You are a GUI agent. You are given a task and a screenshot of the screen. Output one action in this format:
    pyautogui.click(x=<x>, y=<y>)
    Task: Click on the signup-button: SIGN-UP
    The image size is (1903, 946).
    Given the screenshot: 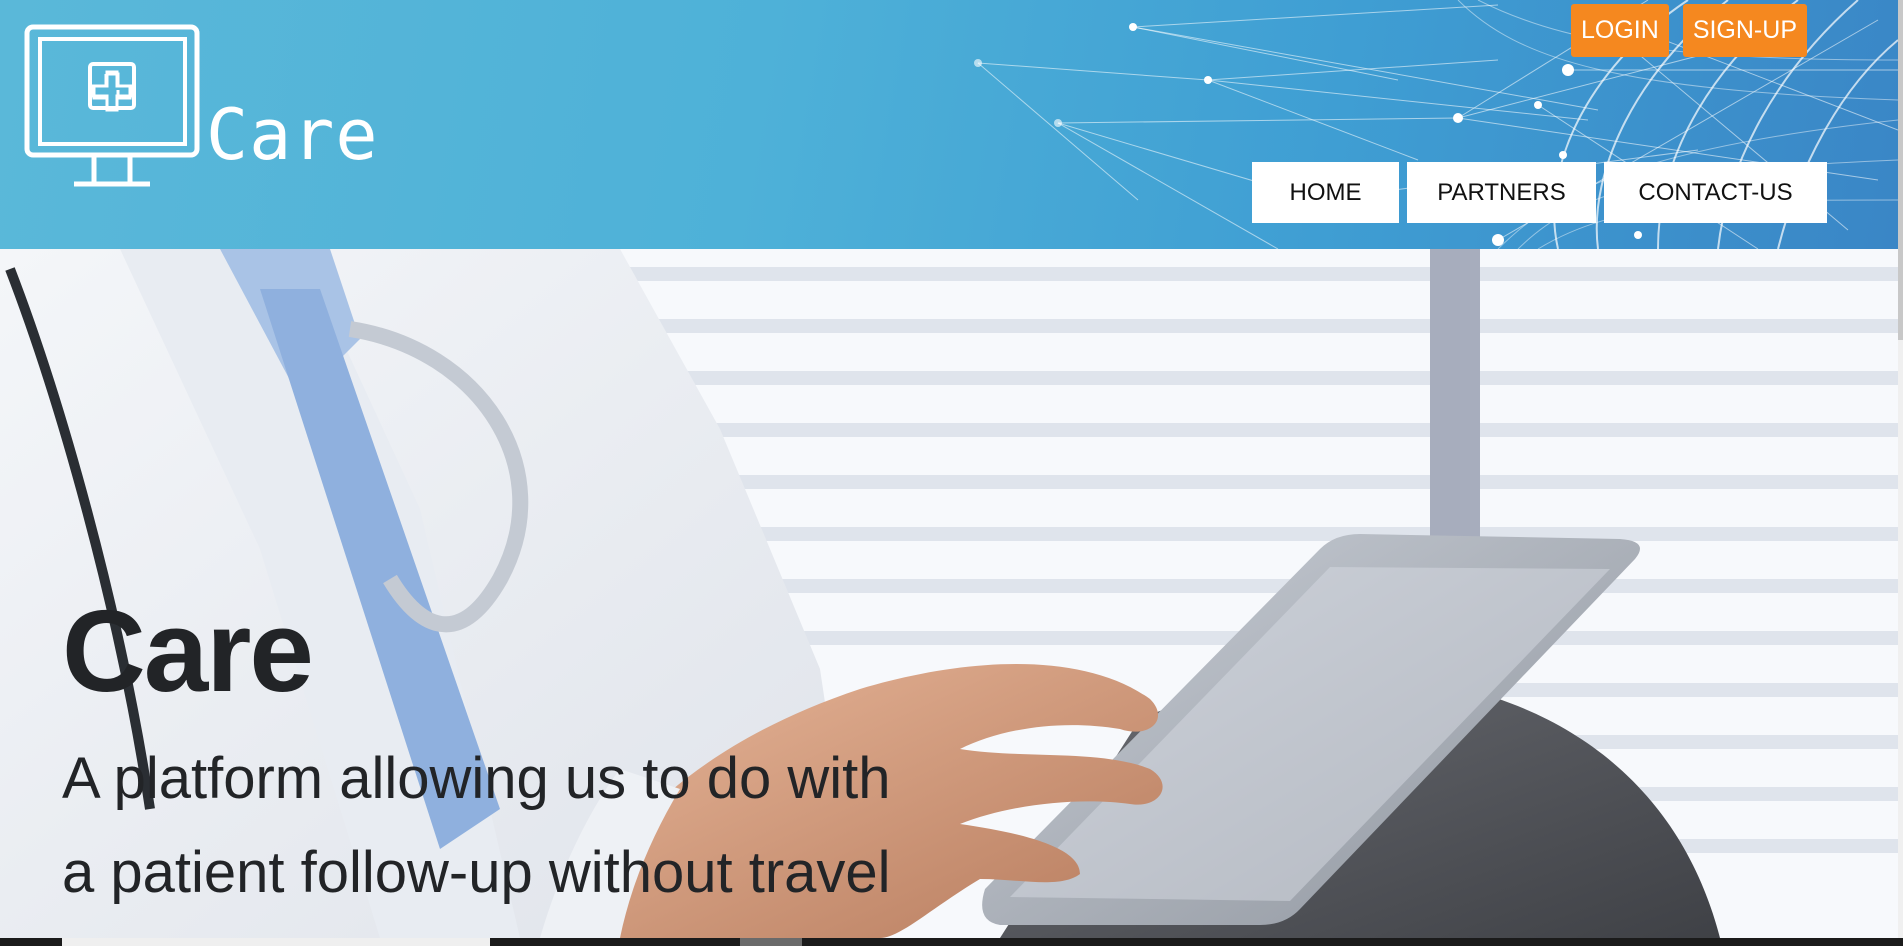 What is the action you would take?
    pyautogui.click(x=1744, y=30)
    